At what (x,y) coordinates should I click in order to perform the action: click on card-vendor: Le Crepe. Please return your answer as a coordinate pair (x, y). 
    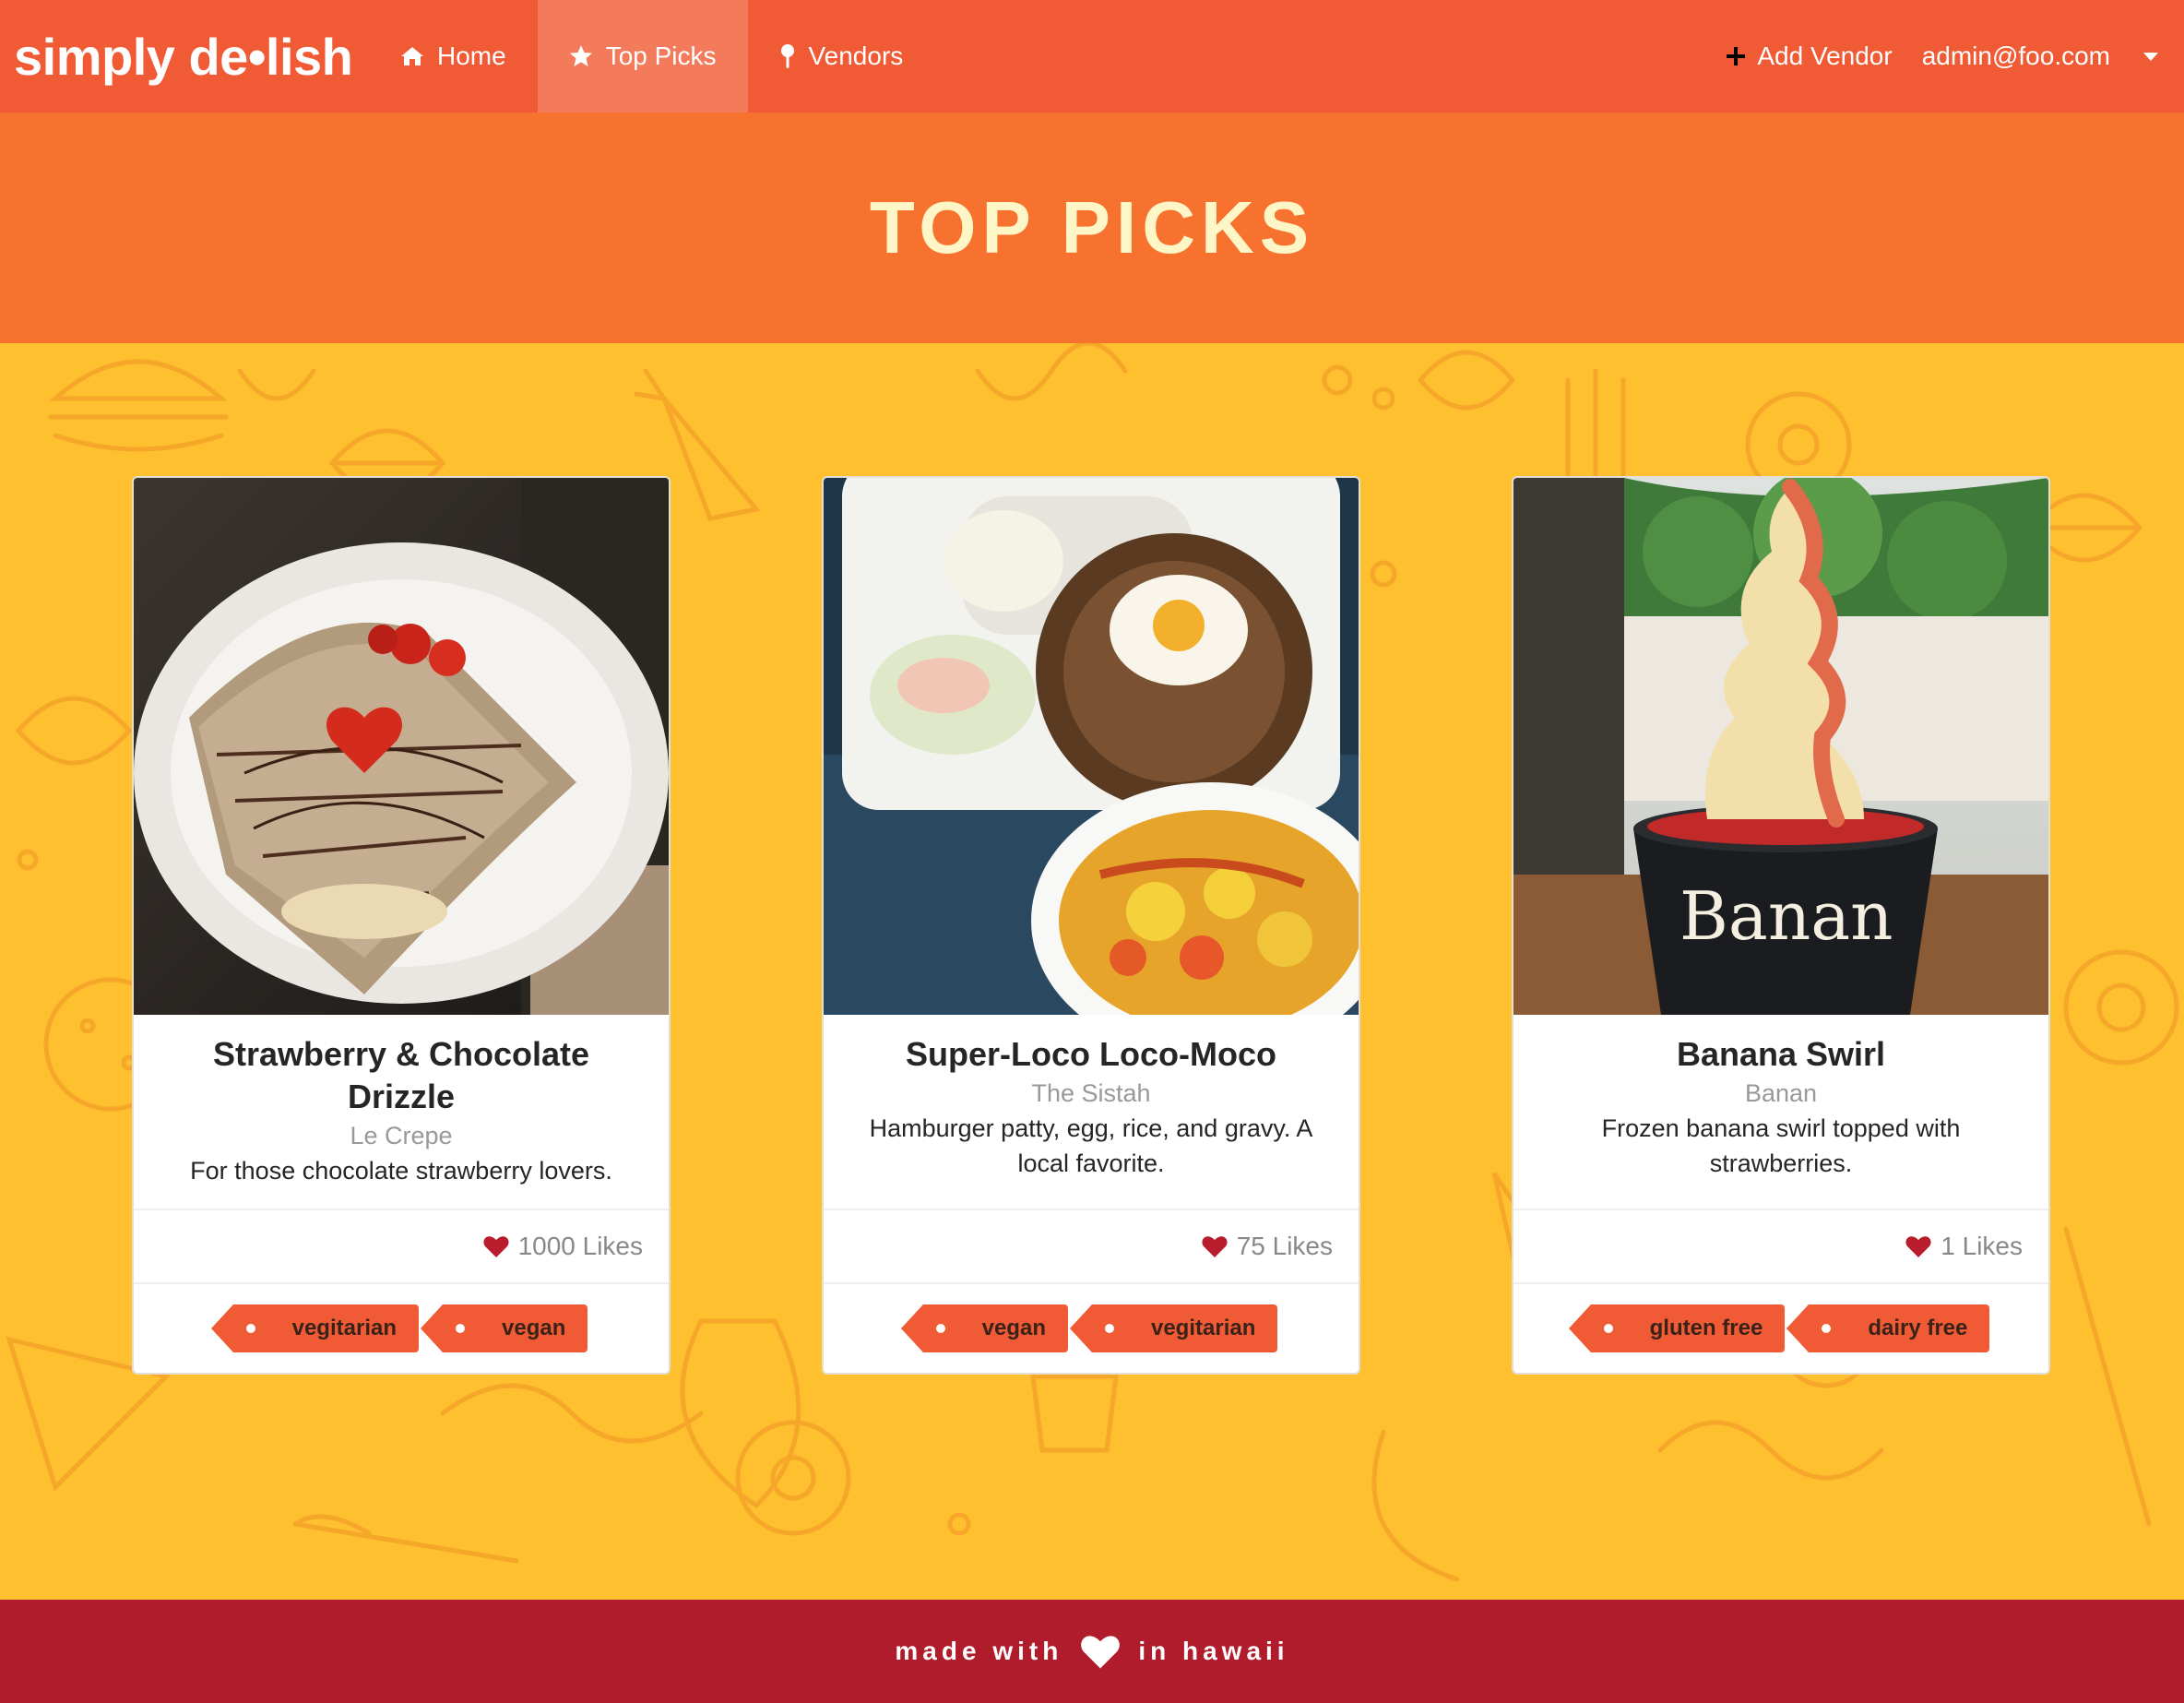
    Looking at the image, I should click on (401, 1135).